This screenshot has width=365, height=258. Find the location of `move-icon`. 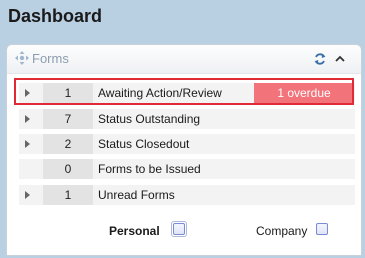

move-icon is located at coordinates (22, 58).